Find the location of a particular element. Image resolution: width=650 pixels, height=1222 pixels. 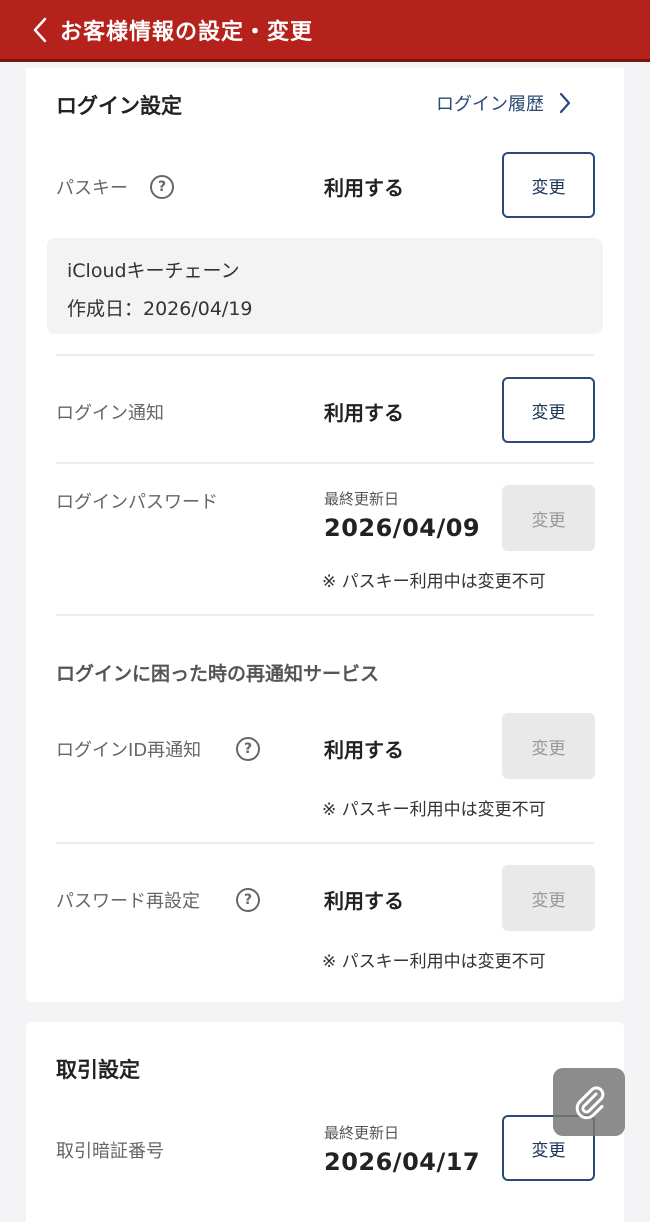

paperclip-icon is located at coordinates (590, 1103).